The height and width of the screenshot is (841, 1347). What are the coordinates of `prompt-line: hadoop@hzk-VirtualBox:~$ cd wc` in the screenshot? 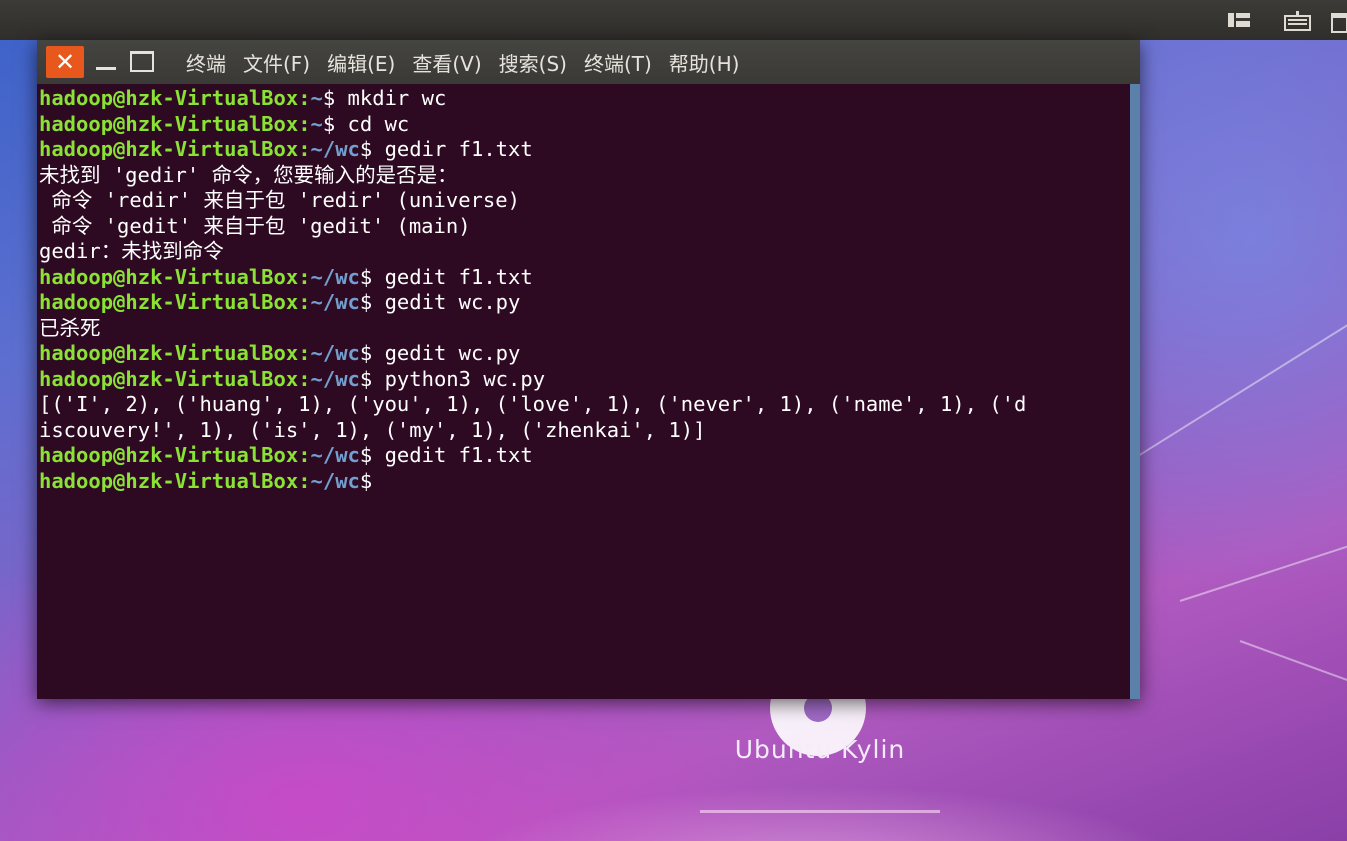 It's located at (532, 125).